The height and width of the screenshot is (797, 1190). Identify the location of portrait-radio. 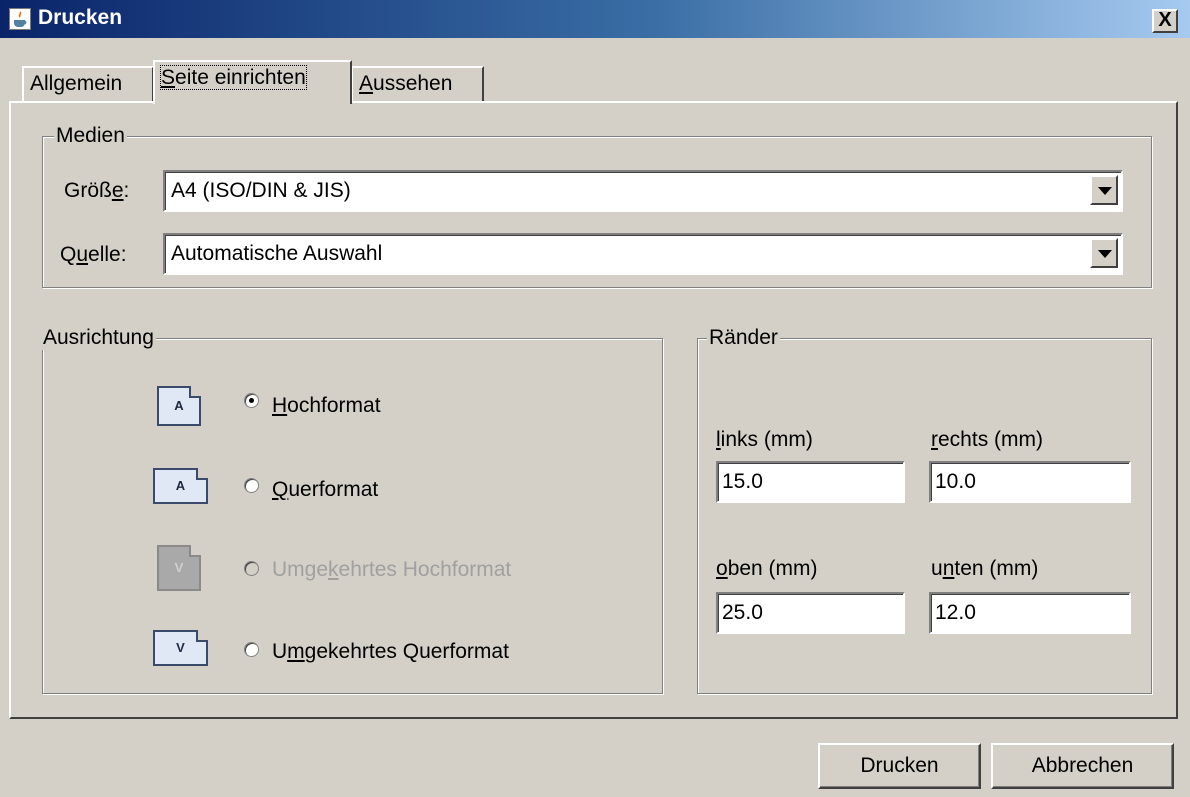
(251, 400).